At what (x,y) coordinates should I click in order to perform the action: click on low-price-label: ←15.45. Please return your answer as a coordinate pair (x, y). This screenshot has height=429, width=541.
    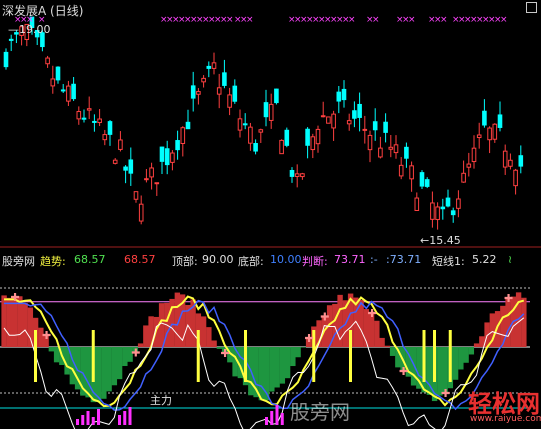
    Looking at the image, I should click on (440, 240).